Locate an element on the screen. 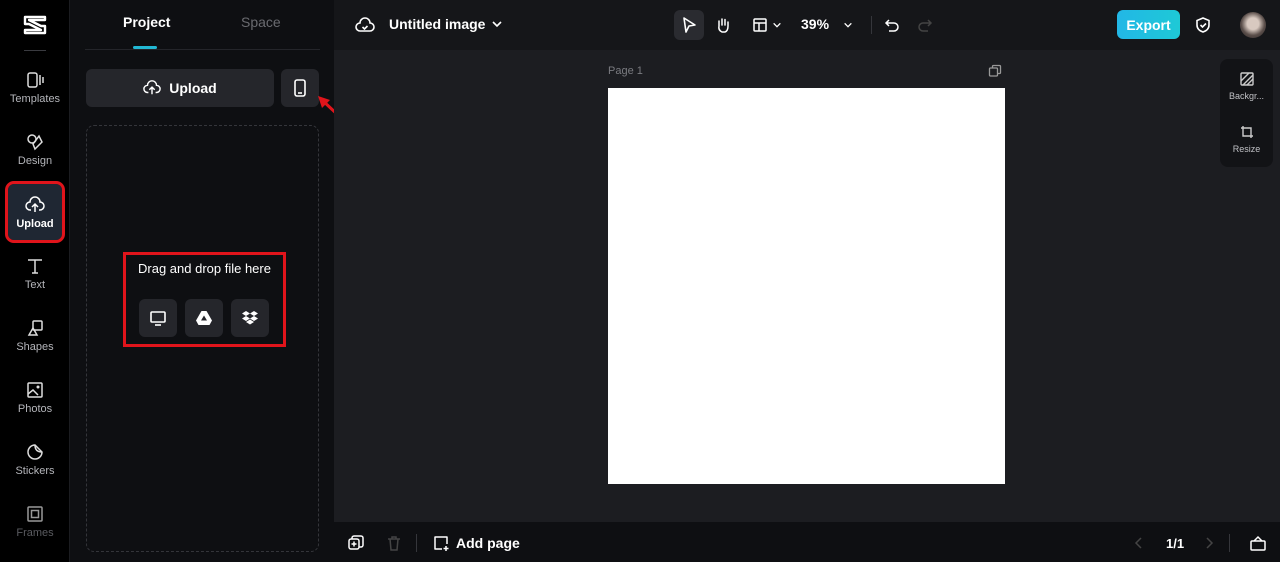 This screenshot has width=1280, height=562. rail-item-upload: Upload is located at coordinates (35, 212).